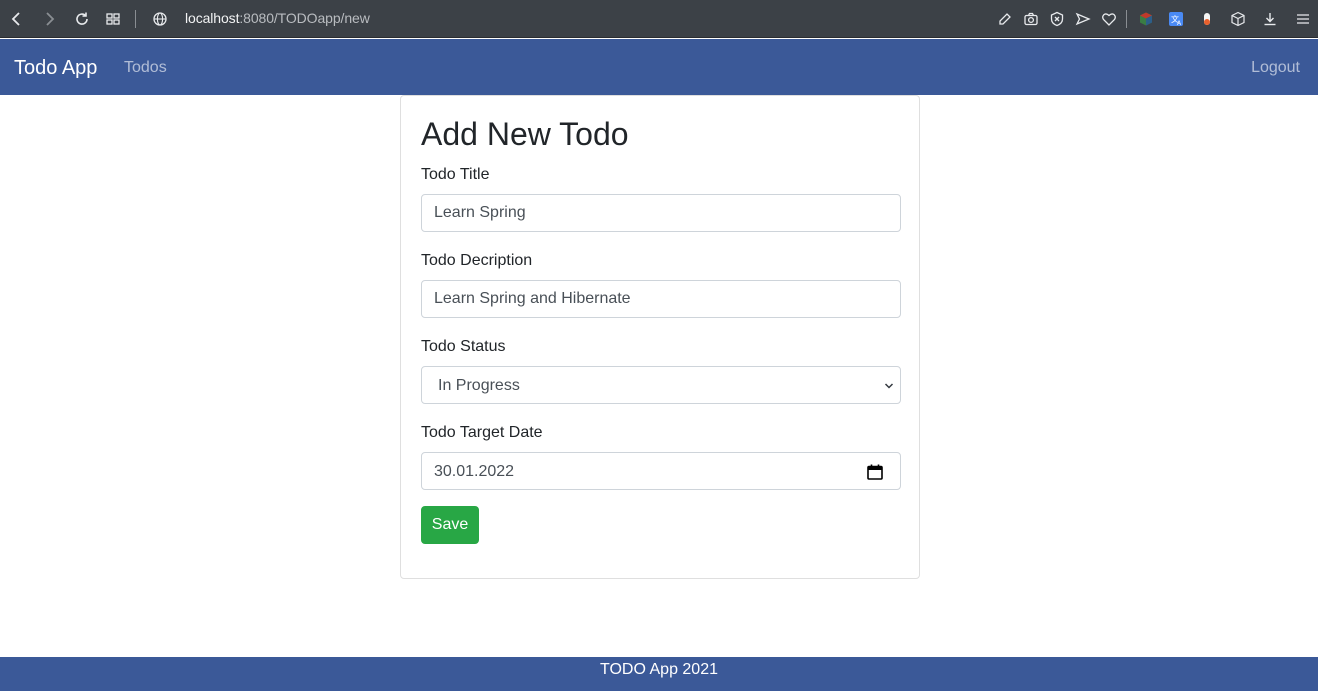 This screenshot has height=691, width=1318. What do you see at coordinates (659, 669) in the screenshot?
I see `footer-text: TODO App 2021` at bounding box center [659, 669].